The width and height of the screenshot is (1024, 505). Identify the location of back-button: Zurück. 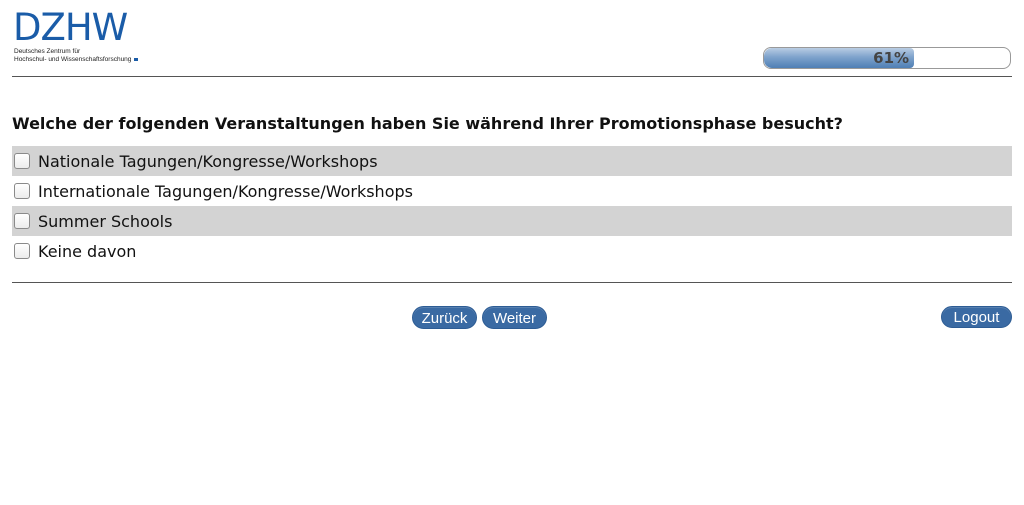
(444, 317).